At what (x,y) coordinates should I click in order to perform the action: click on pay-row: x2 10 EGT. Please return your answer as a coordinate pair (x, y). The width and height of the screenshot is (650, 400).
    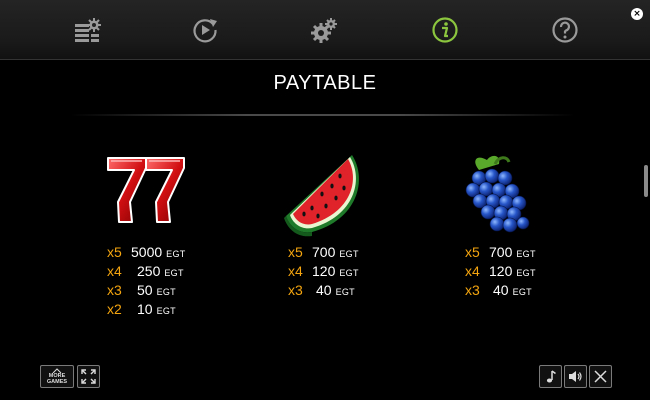
    Looking at the image, I should click on (146, 310).